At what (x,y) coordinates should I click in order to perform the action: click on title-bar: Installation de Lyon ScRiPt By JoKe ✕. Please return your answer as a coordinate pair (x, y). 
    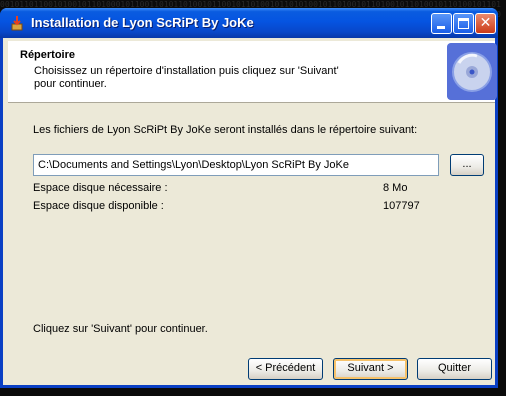
    Looking at the image, I should click on (249, 23).